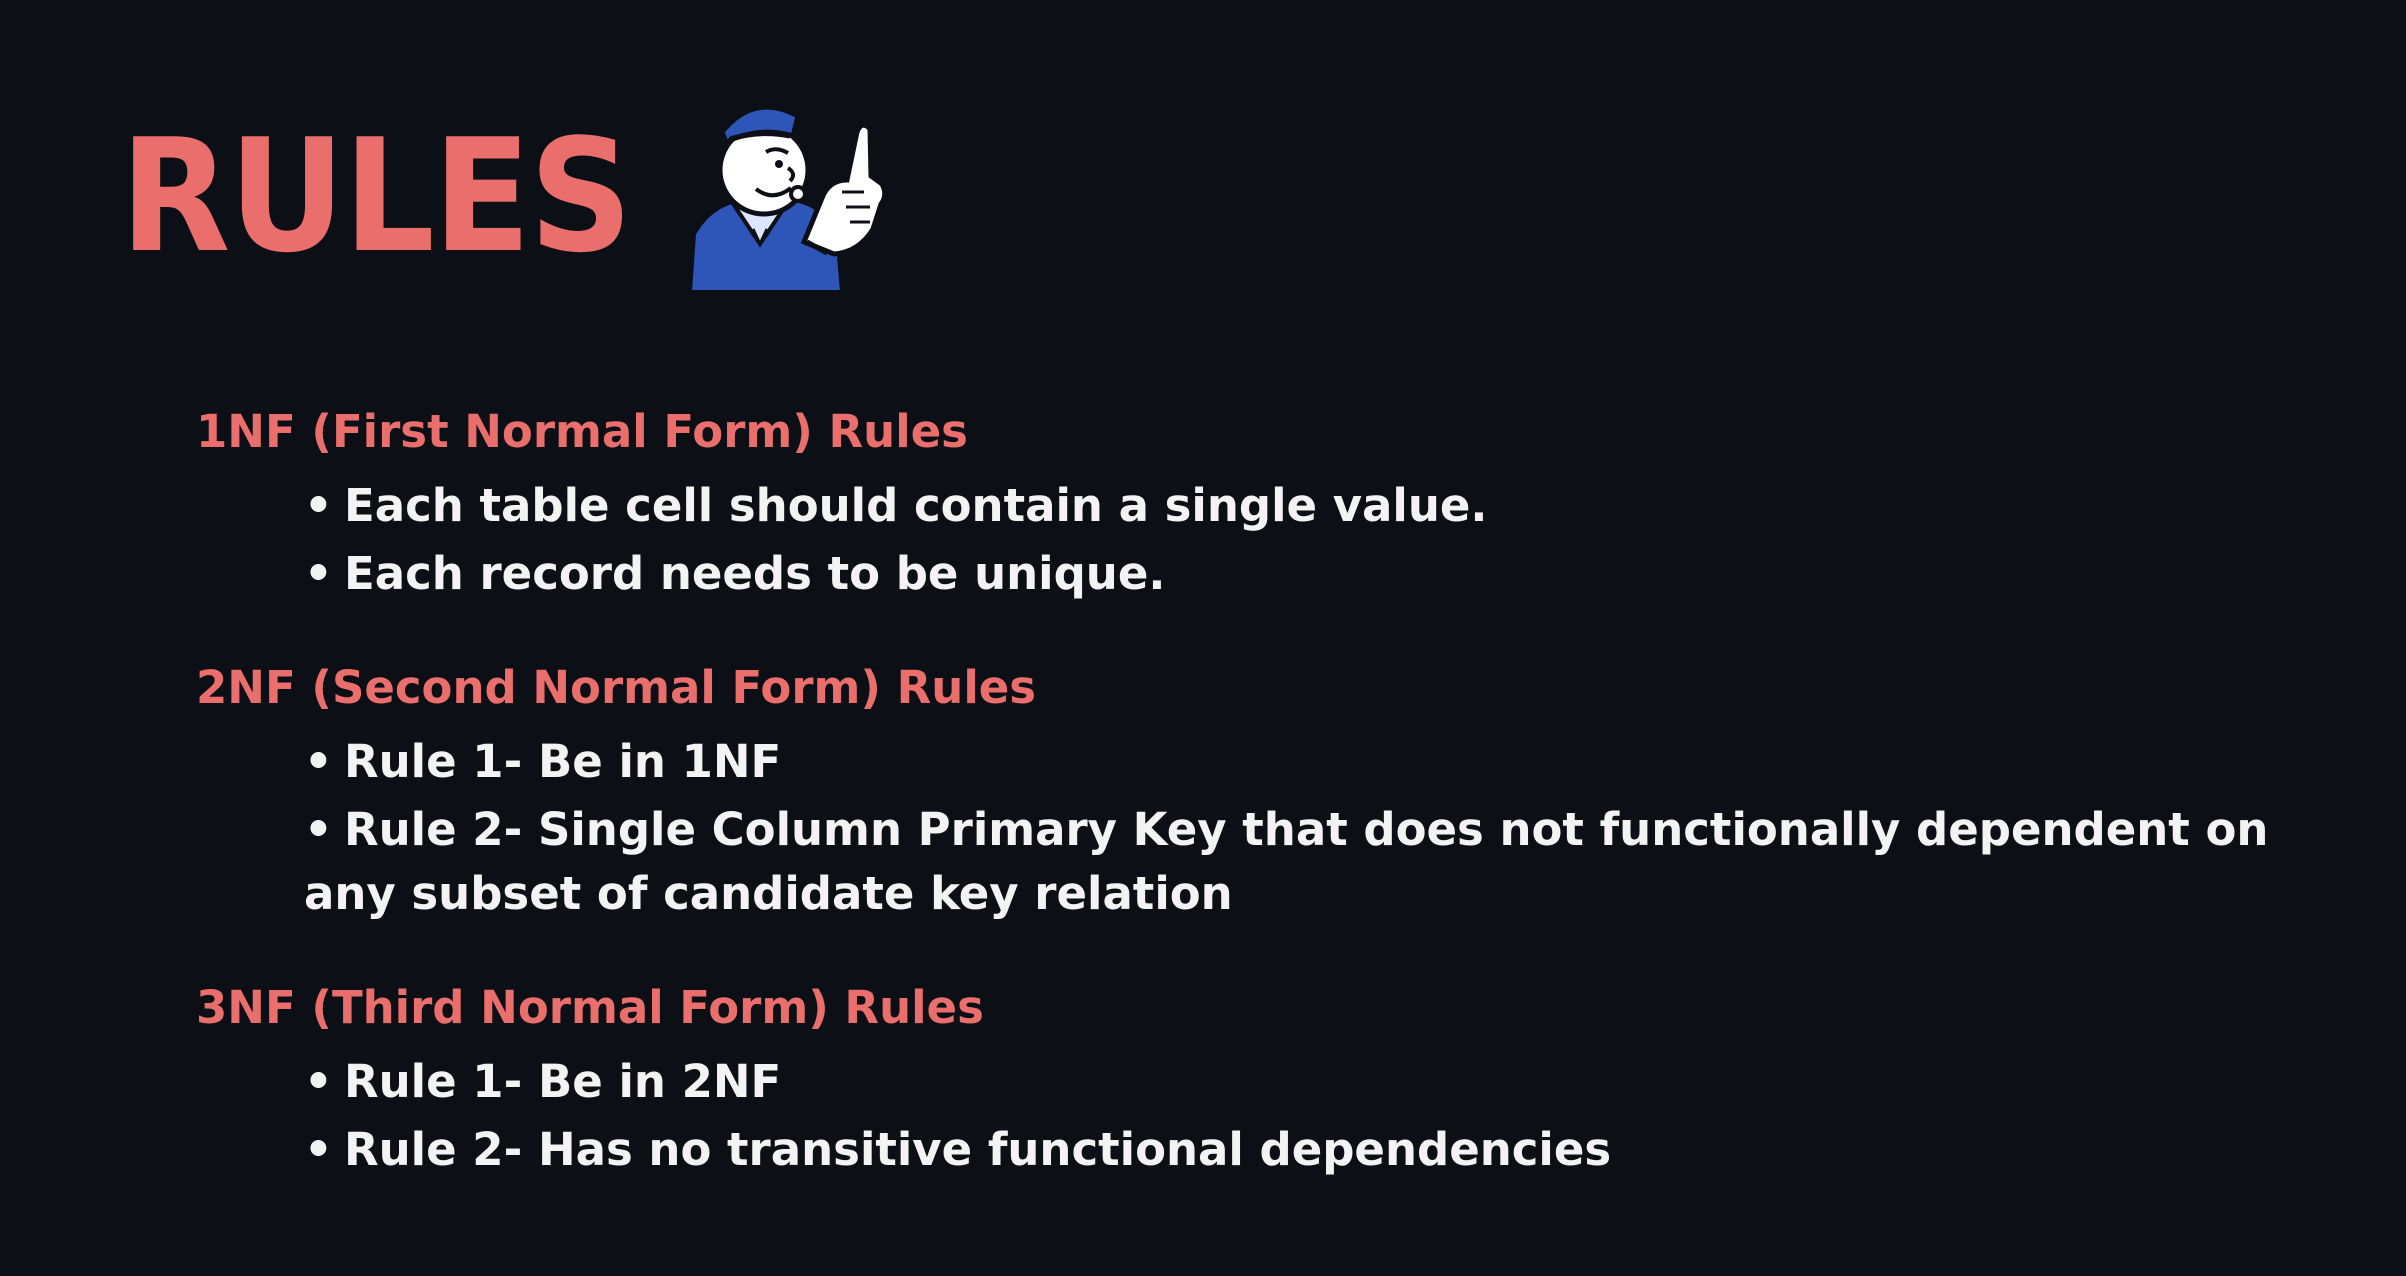 The image size is (2406, 1276). What do you see at coordinates (563, 1081) in the screenshot?
I see `rule-text: Rule 1- Be in 2NF` at bounding box center [563, 1081].